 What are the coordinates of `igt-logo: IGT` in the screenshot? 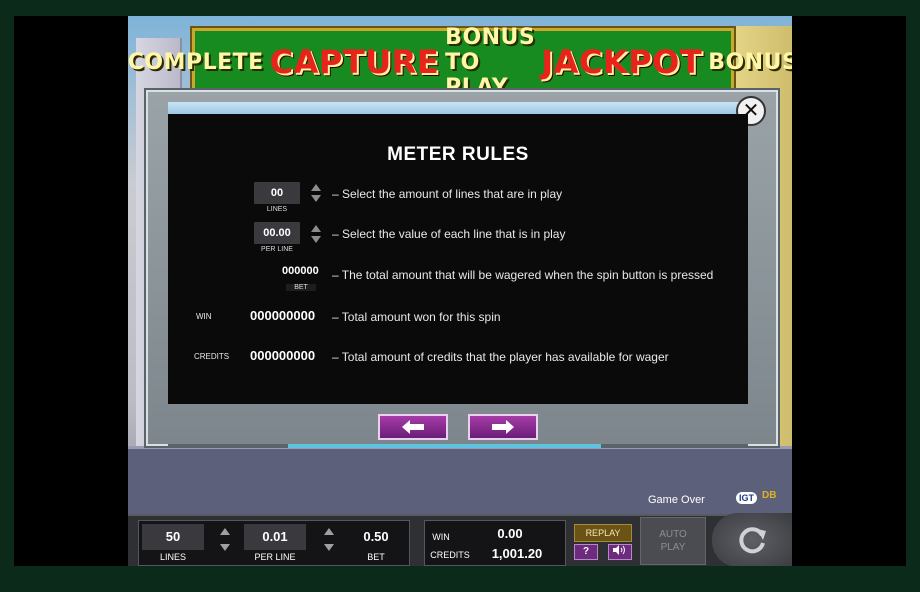 It's located at (746, 498).